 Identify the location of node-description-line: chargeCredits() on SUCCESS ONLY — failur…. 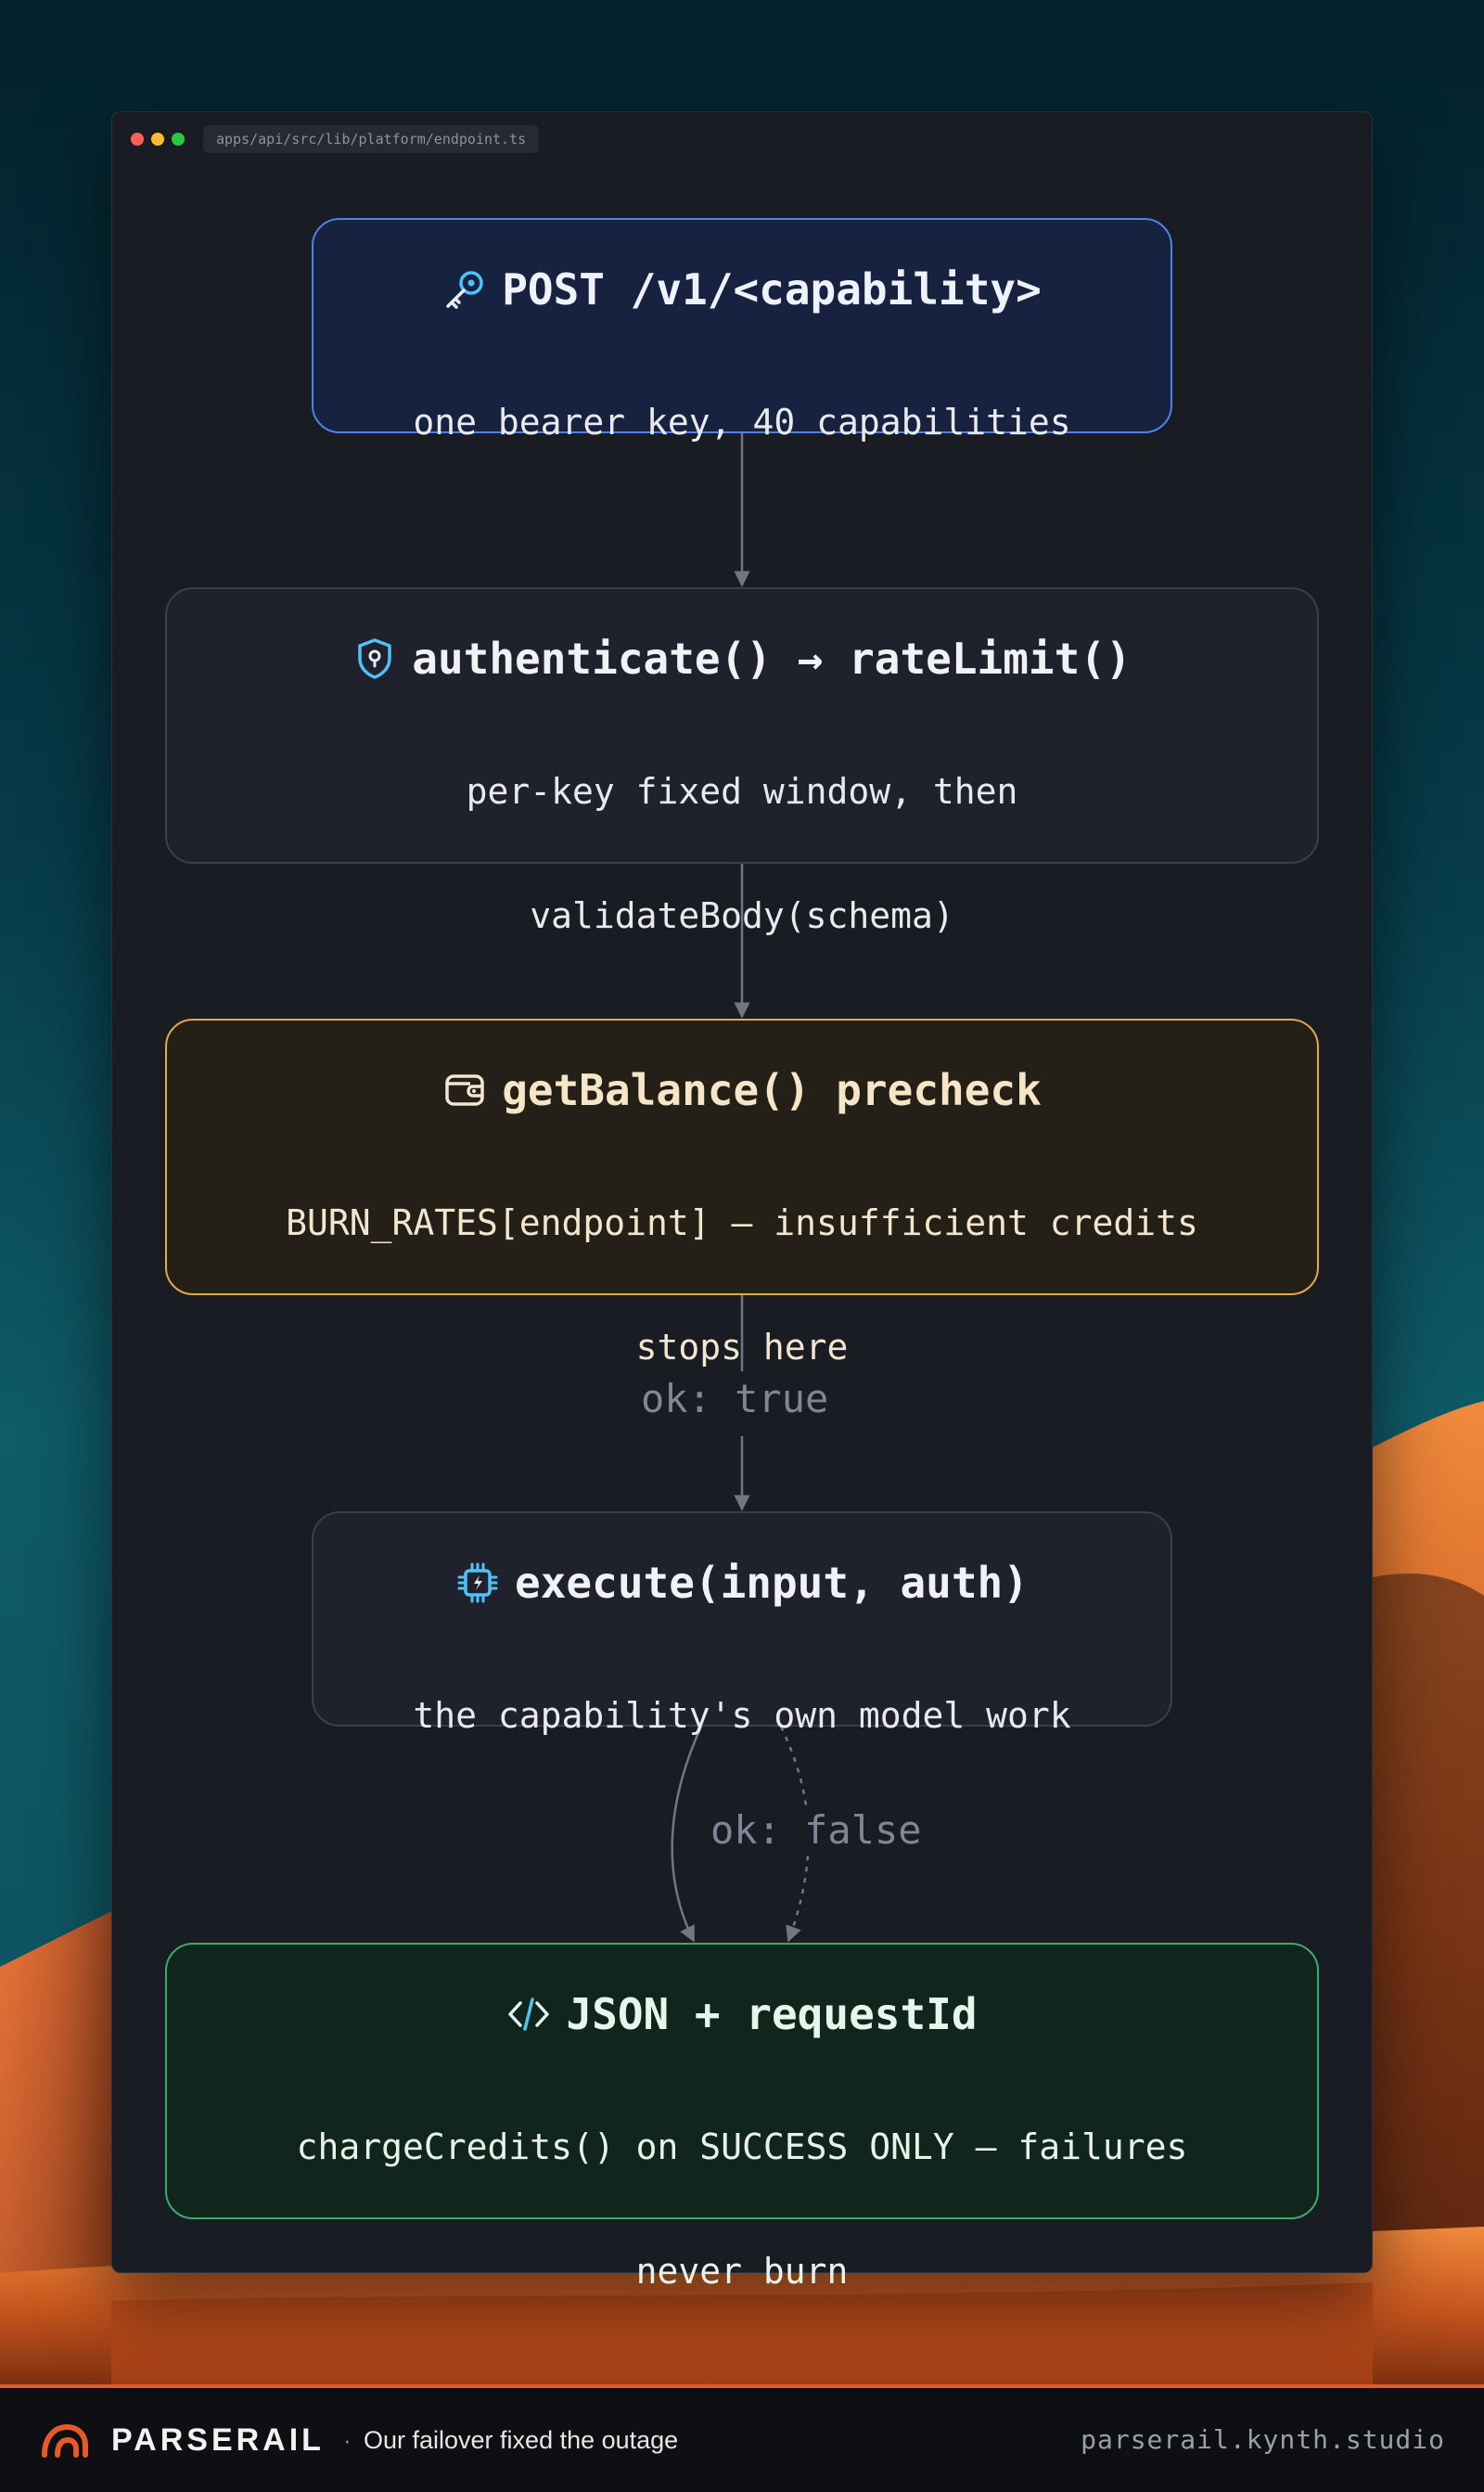
(742, 2146).